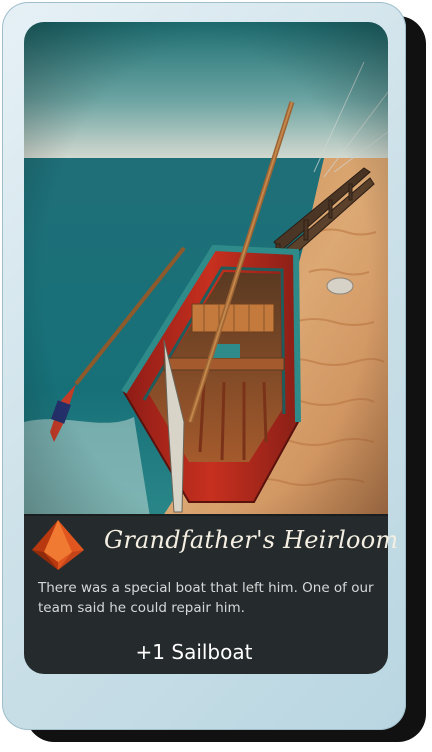 This screenshot has height=752, width=432. What do you see at coordinates (251, 540) in the screenshot?
I see `card-title: Grandfather's Heirloom` at bounding box center [251, 540].